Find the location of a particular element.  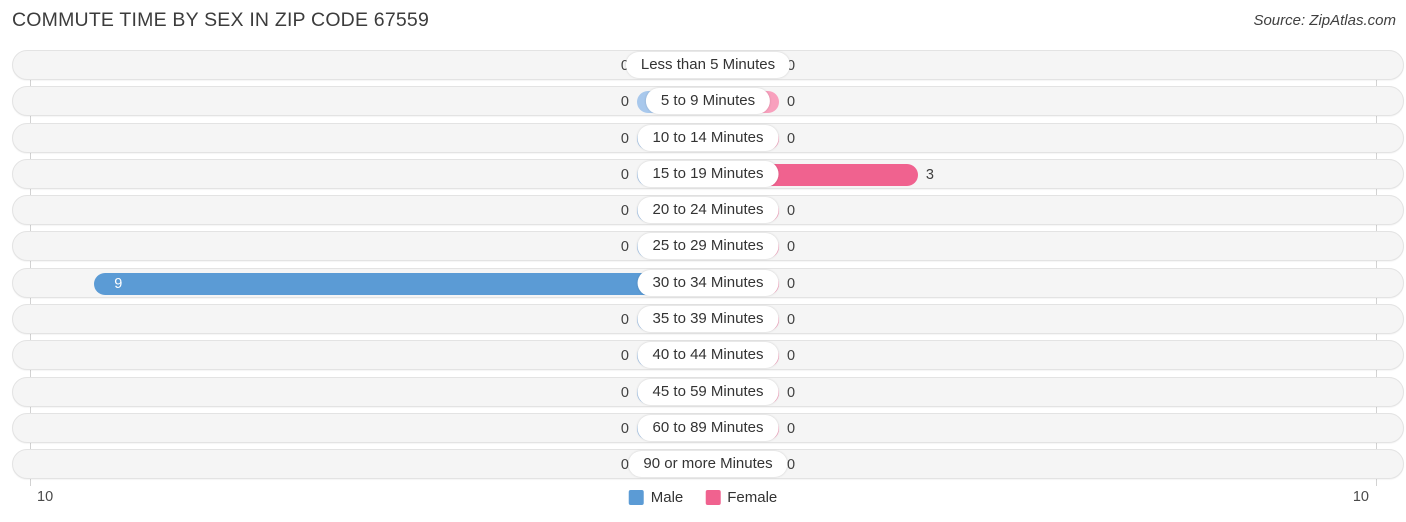

category-label: 60 to 89 Minutes is located at coordinates (708, 427).